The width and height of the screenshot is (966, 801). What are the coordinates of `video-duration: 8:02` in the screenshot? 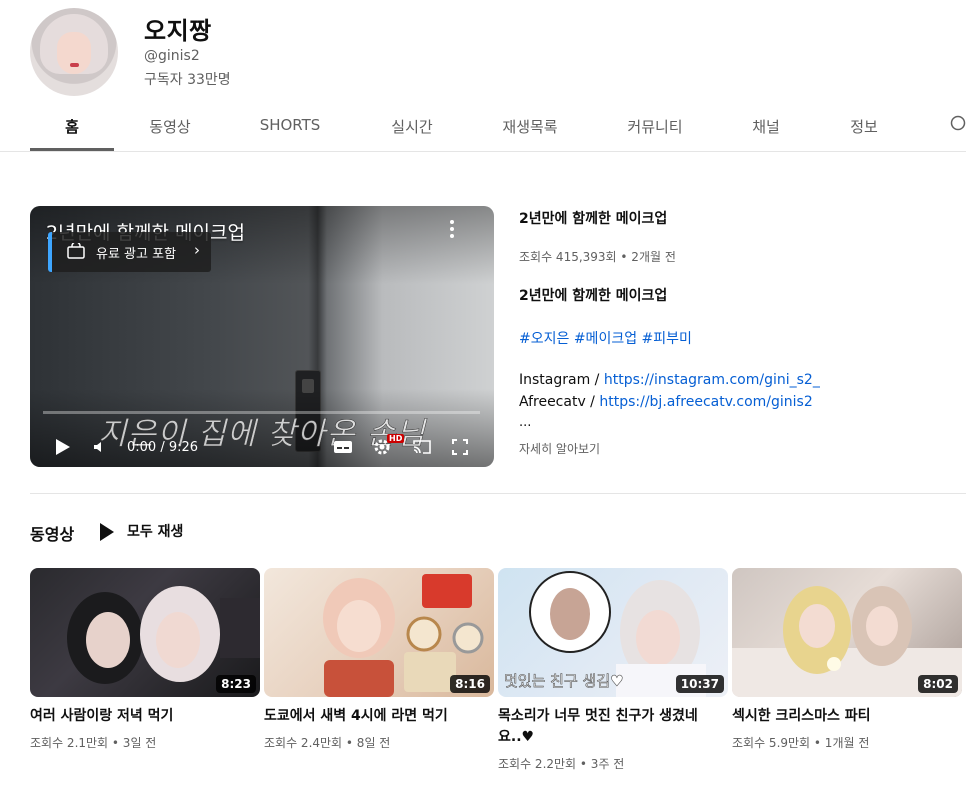 It's located at (938, 684).